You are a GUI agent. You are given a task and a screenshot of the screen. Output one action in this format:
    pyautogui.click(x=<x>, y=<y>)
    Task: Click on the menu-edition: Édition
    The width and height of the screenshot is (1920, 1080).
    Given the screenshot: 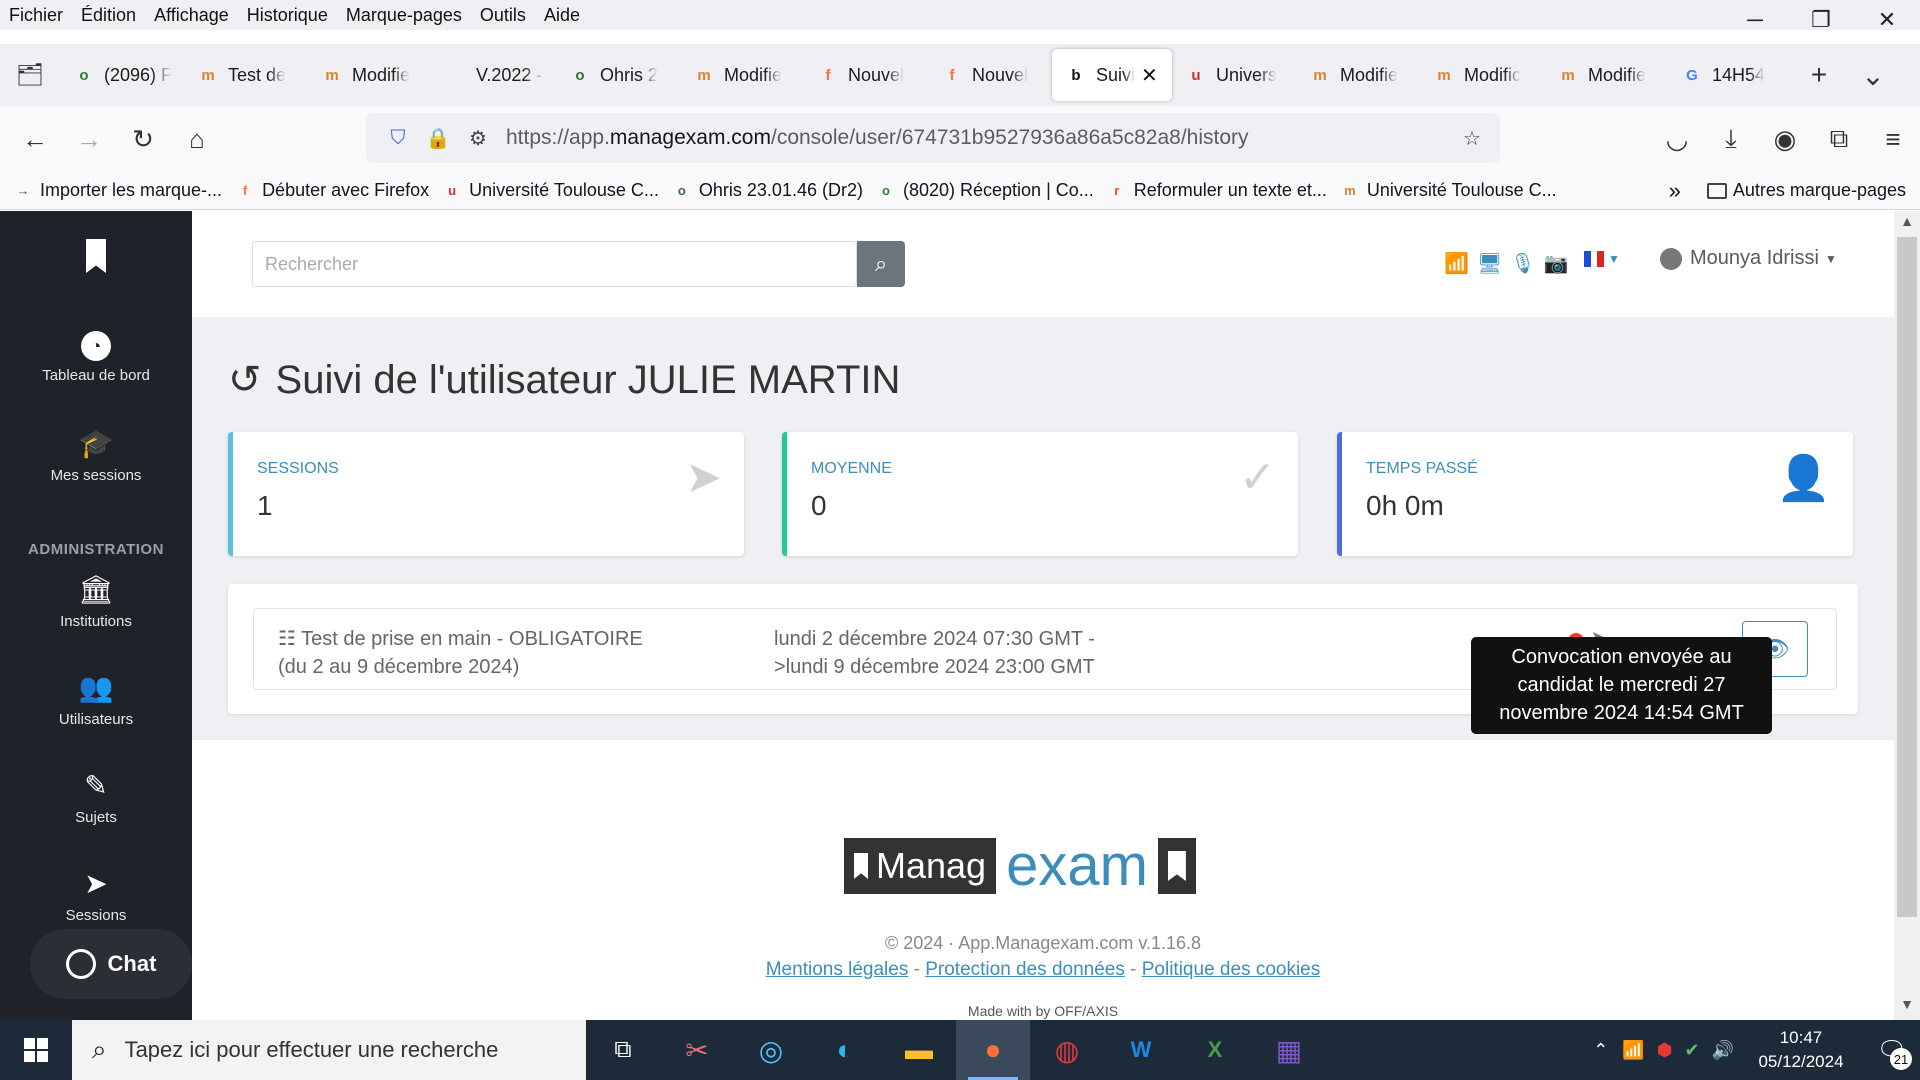 What is the action you would take?
    pyautogui.click(x=108, y=15)
    